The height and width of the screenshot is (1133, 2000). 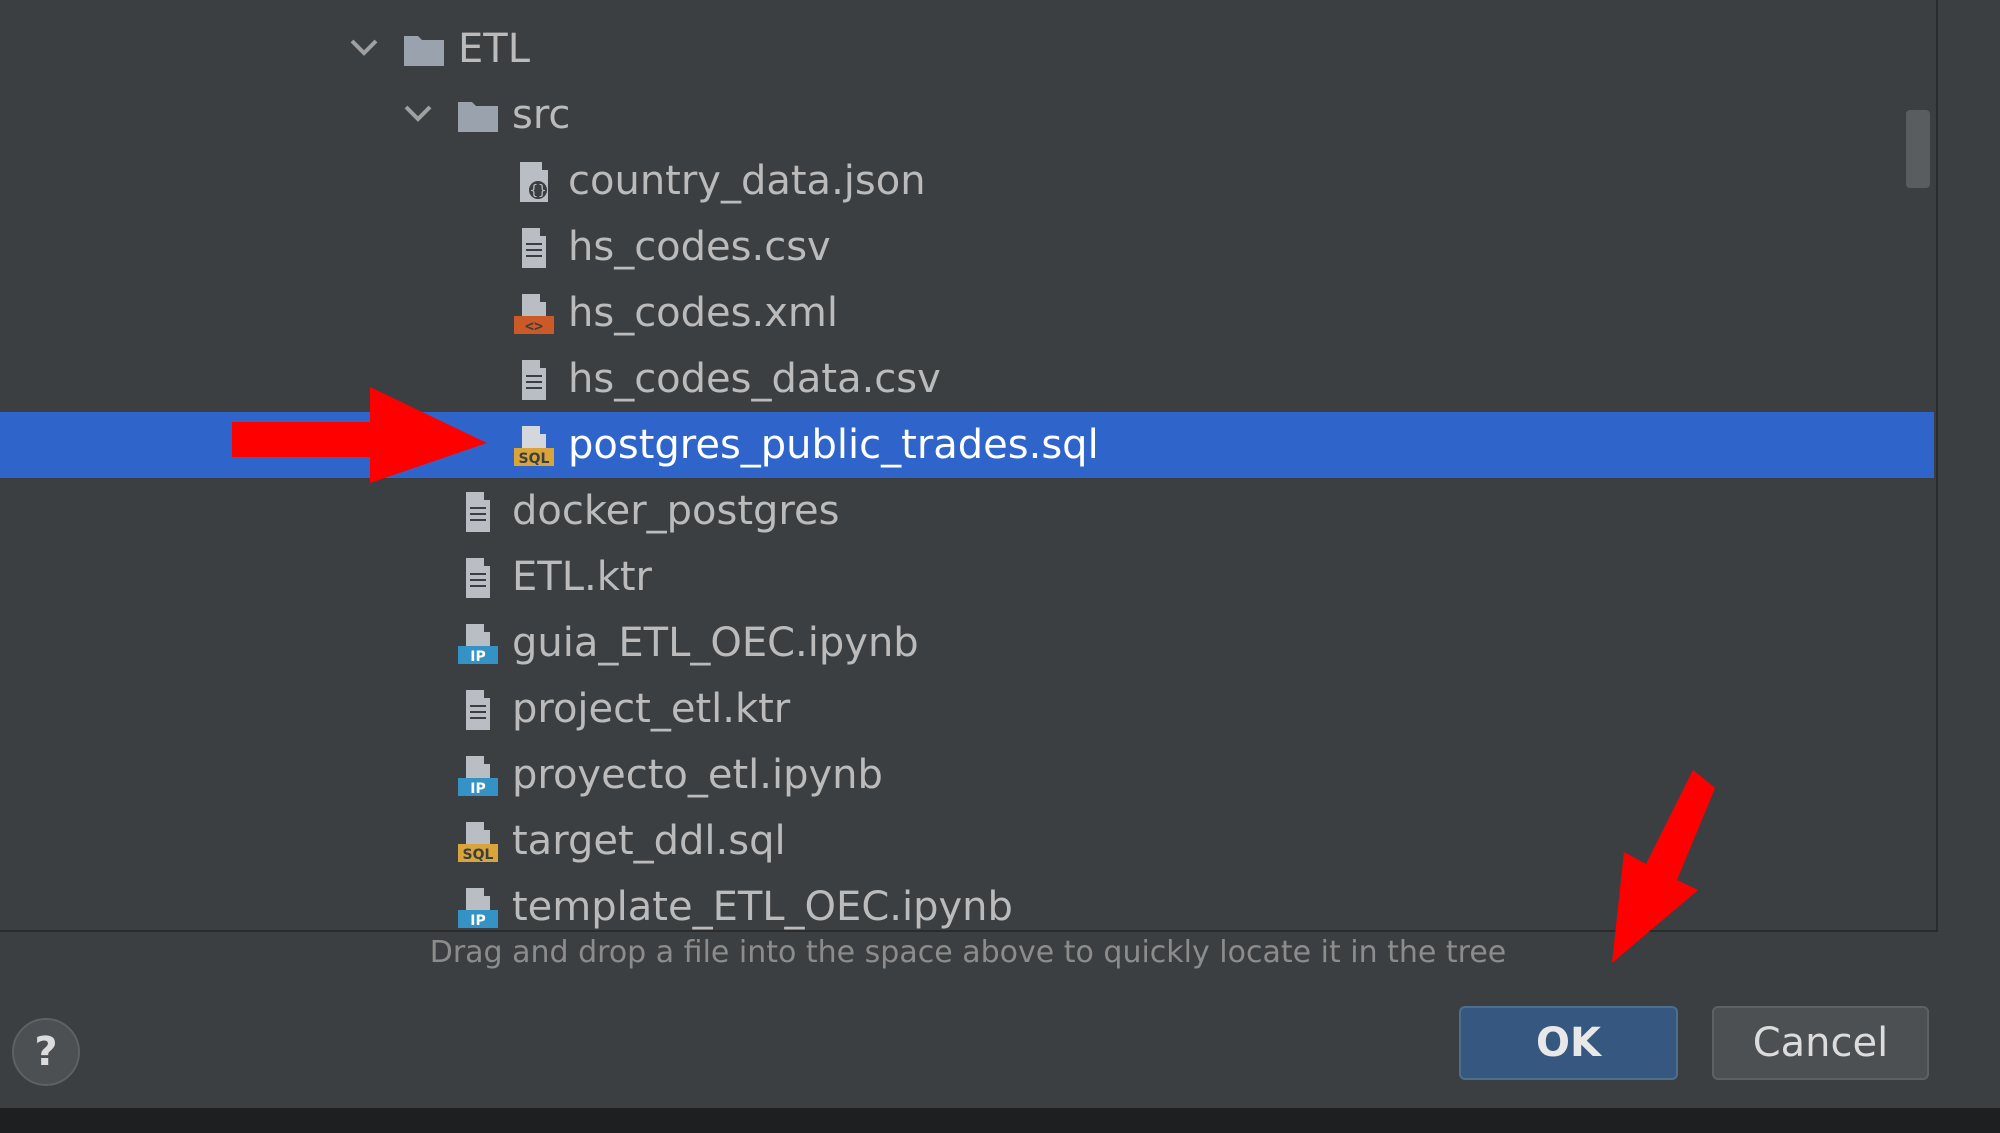 What do you see at coordinates (1000, 1120) in the screenshot?
I see `window-bottom-edge` at bounding box center [1000, 1120].